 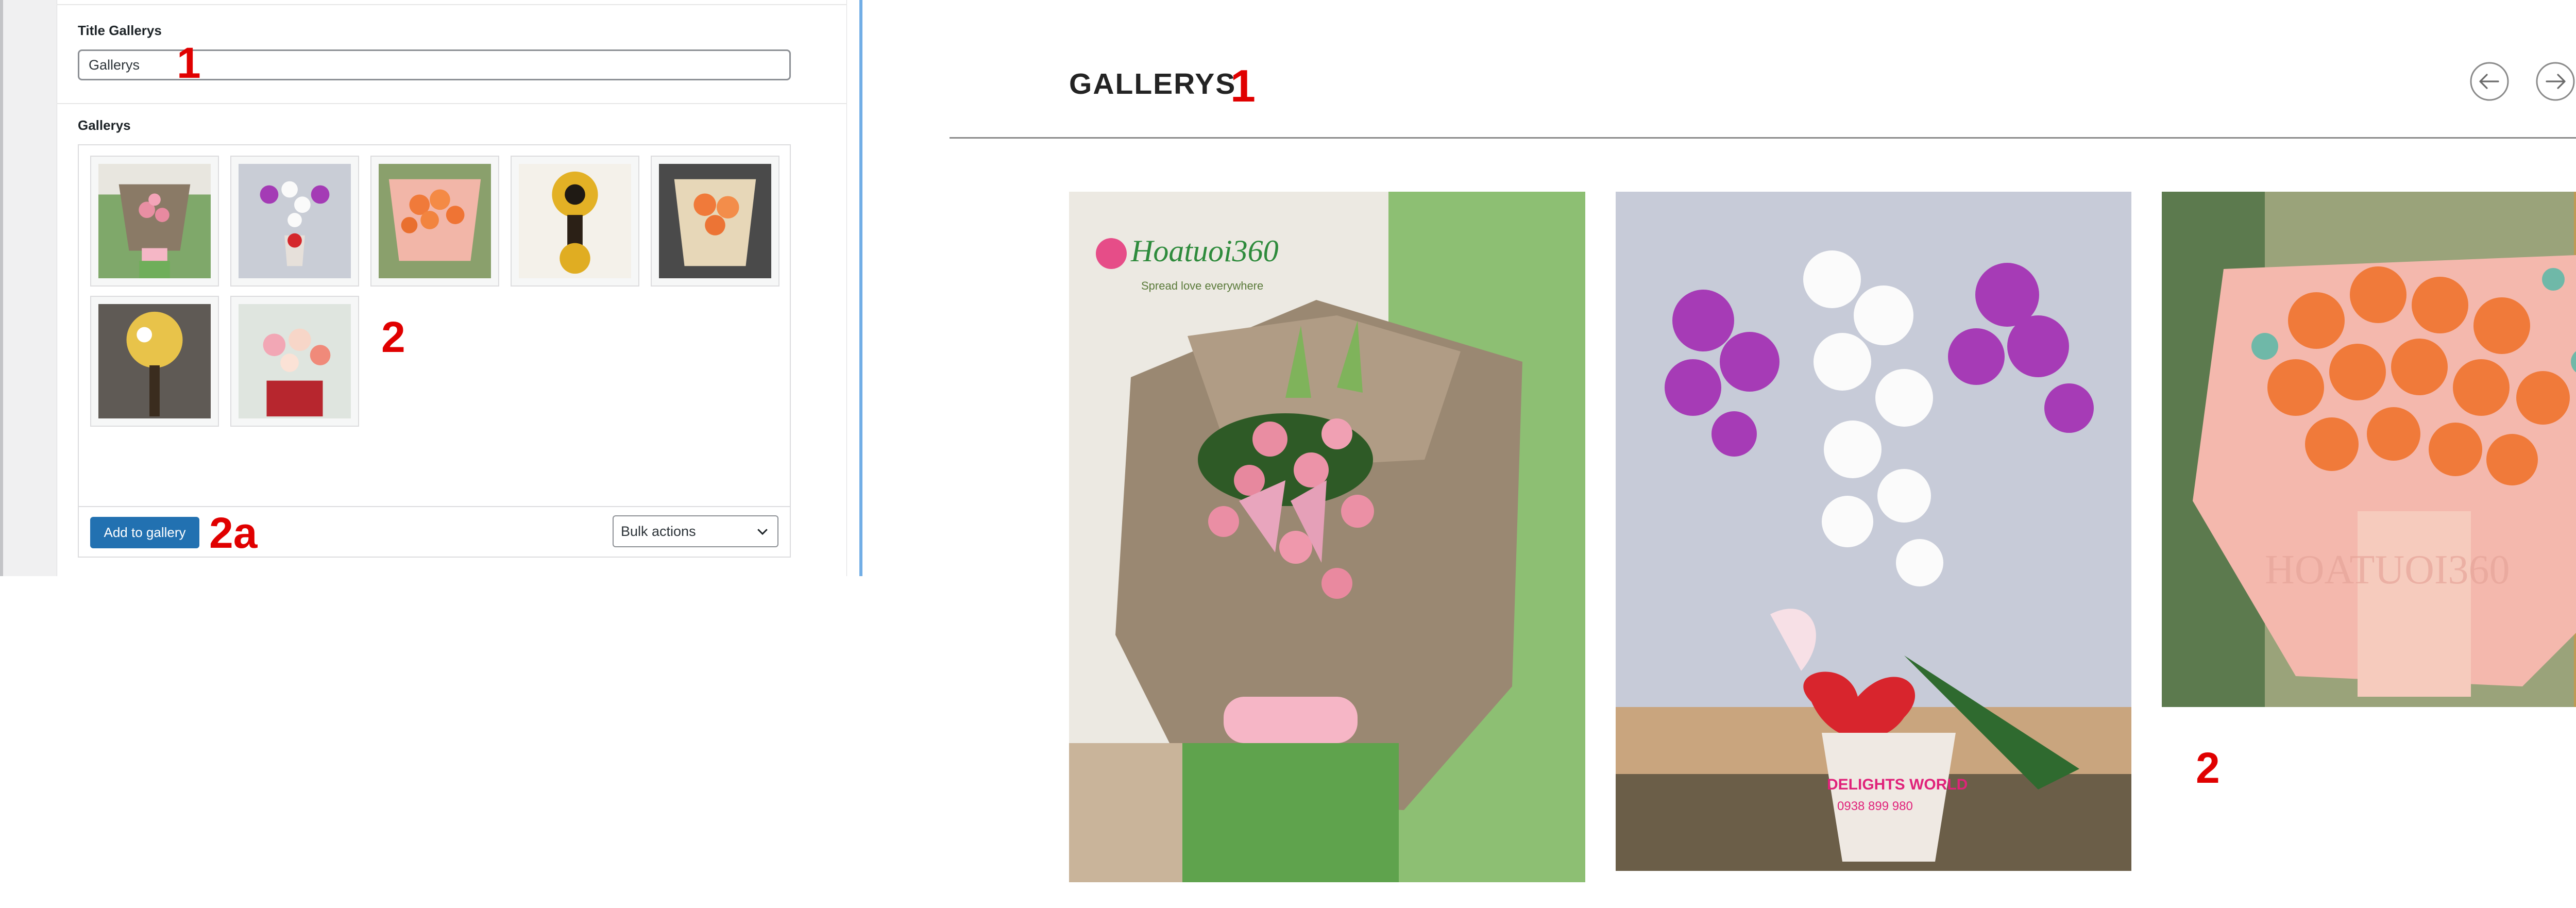 I want to click on orchid-purple-white-photo: DELIGHTS WORLD 0938 899 980, so click(x=1873, y=531).